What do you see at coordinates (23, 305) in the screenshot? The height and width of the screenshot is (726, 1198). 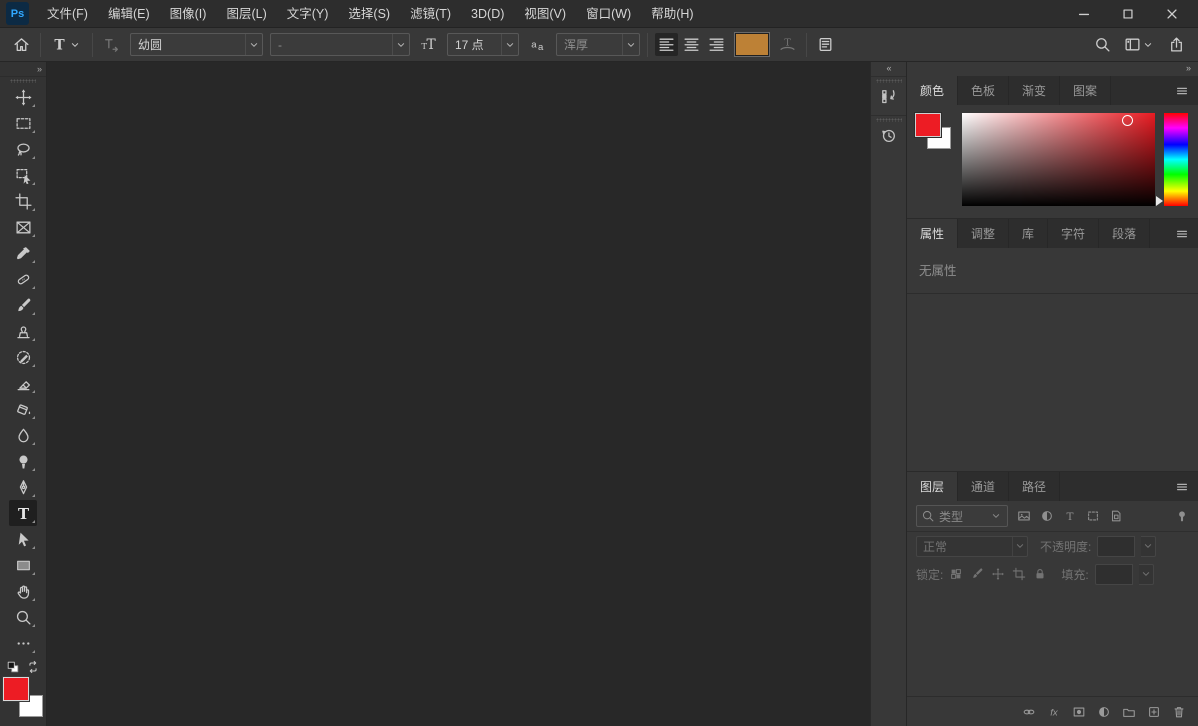 I see `brush-tool` at bounding box center [23, 305].